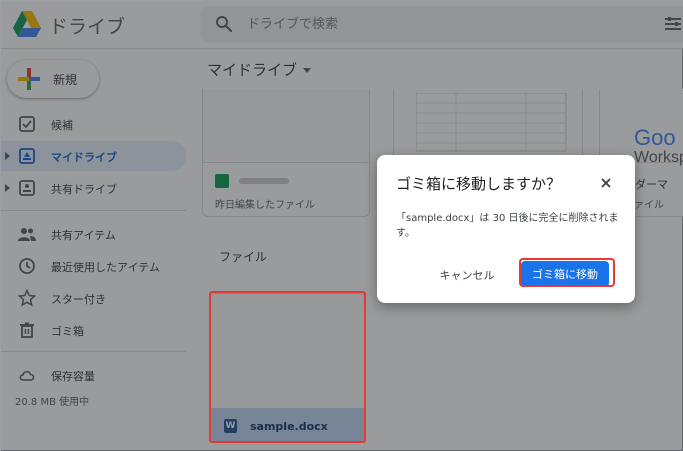 The height and width of the screenshot is (451, 683). Describe the element at coordinates (565, 274) in the screenshot. I see `move-to-trash-button: ゴミ箱に移動` at that location.